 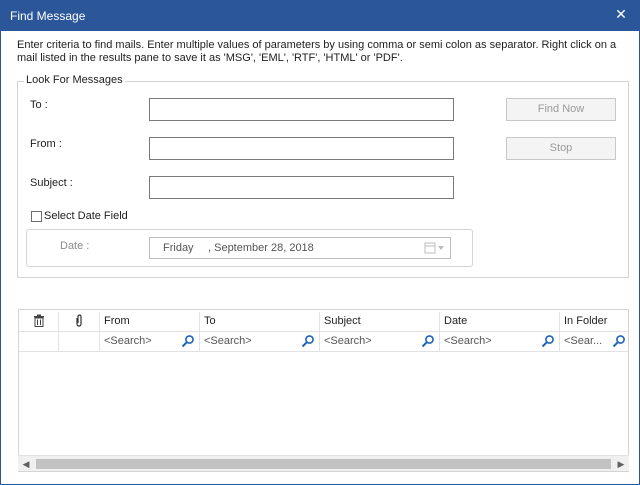 I want to click on scrollbar-thumb, so click(x=323, y=464).